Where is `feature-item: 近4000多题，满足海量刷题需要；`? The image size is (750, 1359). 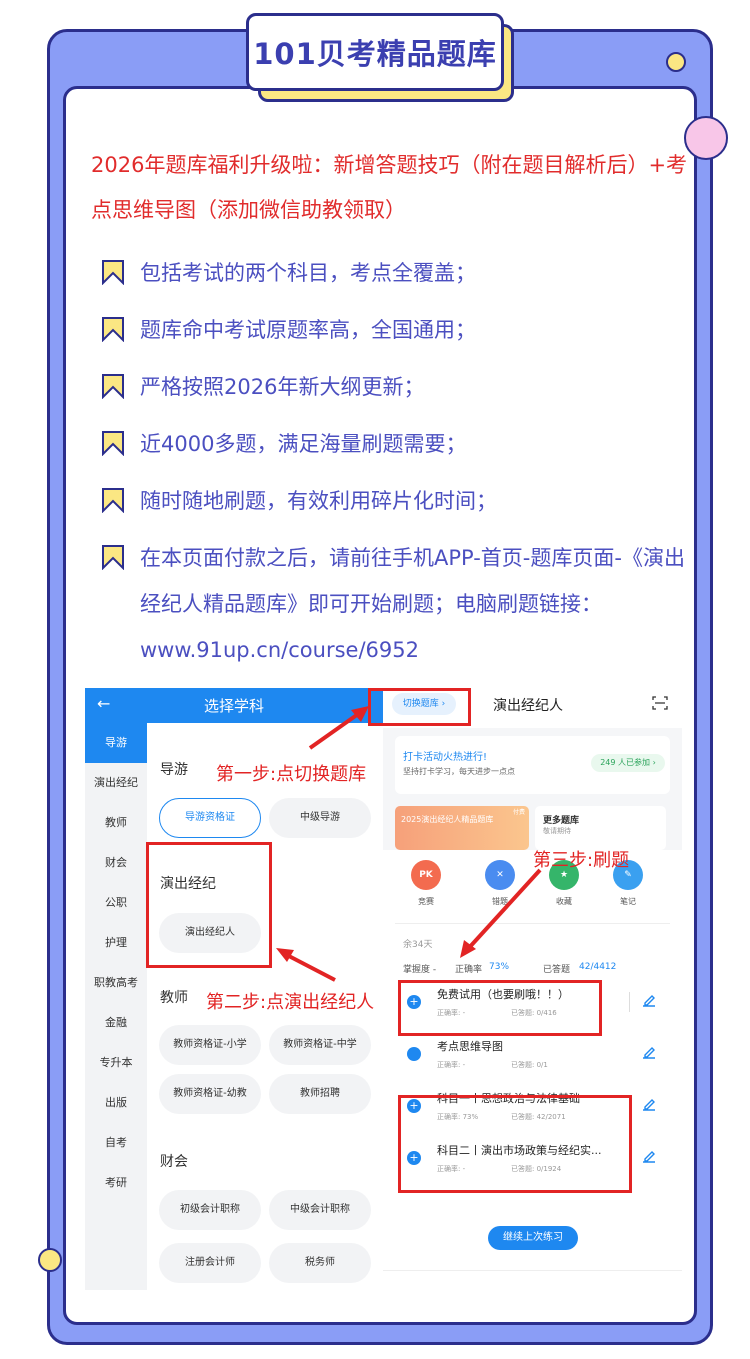
feature-item: 近4000多题，满足海量刷题需要； is located at coordinates (395, 444).